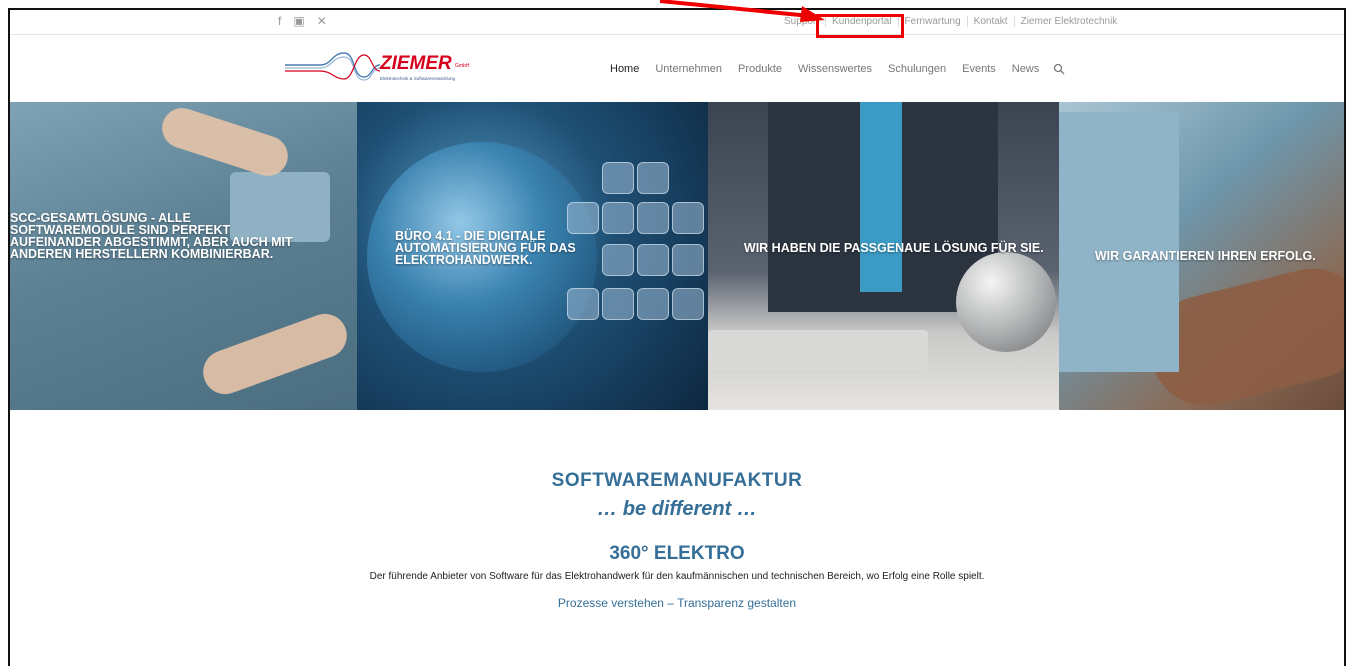 This screenshot has height=666, width=1354. Describe the element at coordinates (979, 69) in the screenshot. I see `nav-events: Events` at that location.